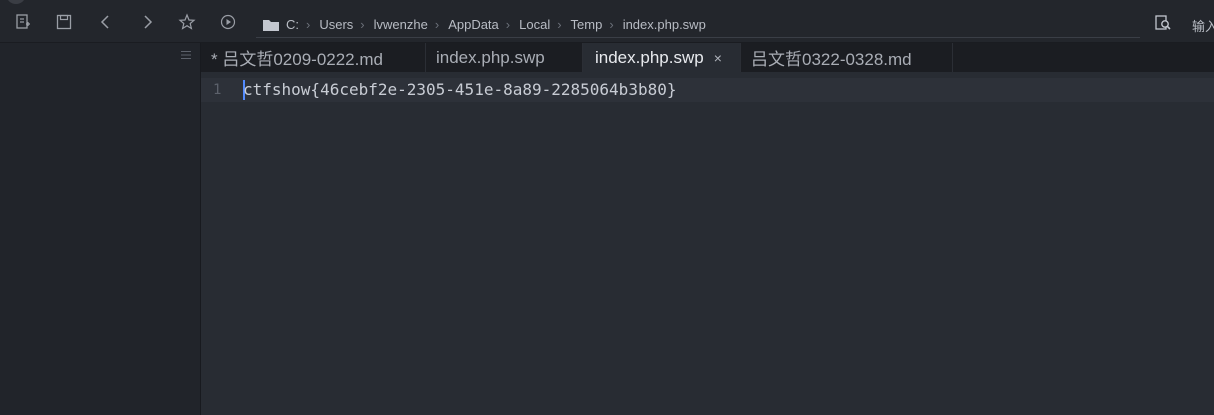 The height and width of the screenshot is (415, 1214). What do you see at coordinates (336, 24) in the screenshot?
I see `breadcrumb-segment: Users` at bounding box center [336, 24].